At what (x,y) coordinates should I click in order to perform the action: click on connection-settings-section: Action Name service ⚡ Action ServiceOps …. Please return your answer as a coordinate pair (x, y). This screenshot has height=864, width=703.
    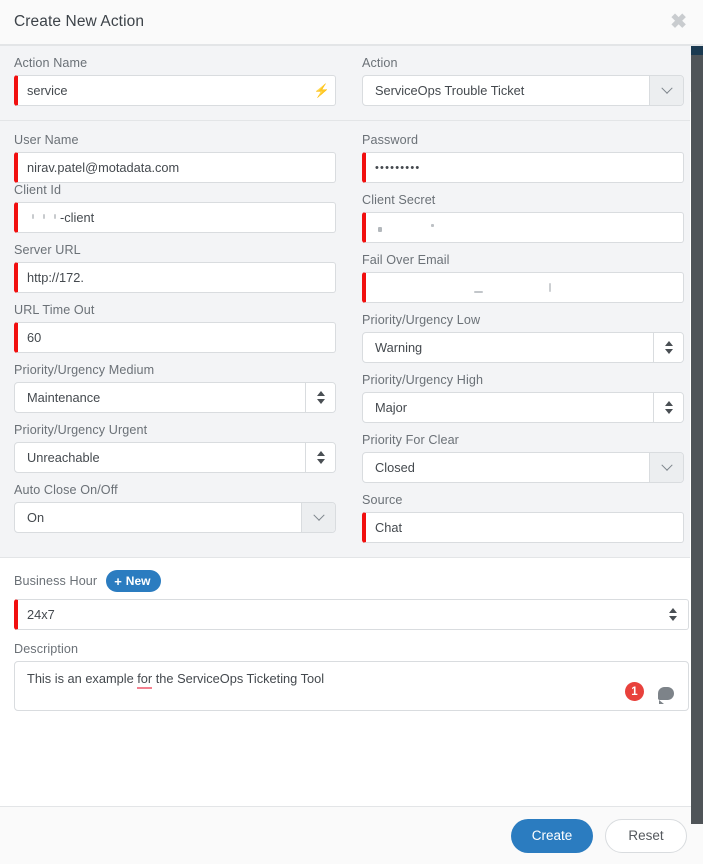
    Looking at the image, I should click on (351, 83).